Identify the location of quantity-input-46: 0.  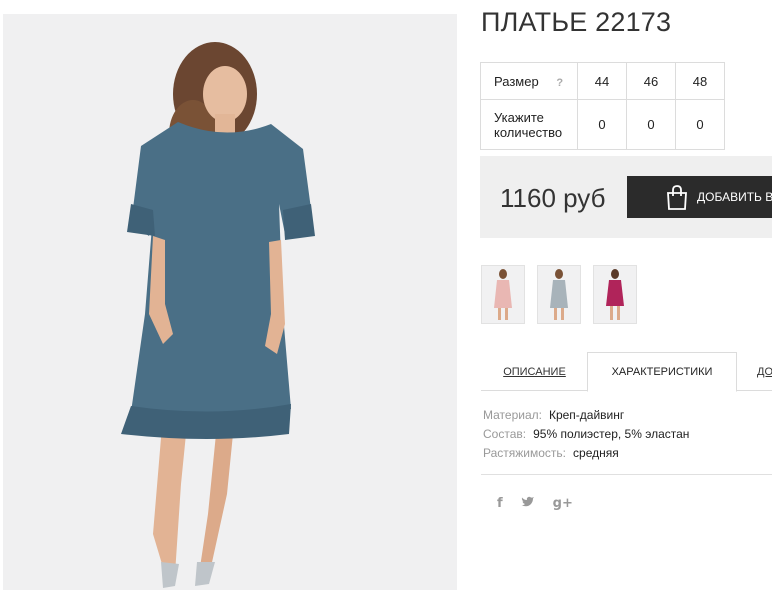
(651, 124).